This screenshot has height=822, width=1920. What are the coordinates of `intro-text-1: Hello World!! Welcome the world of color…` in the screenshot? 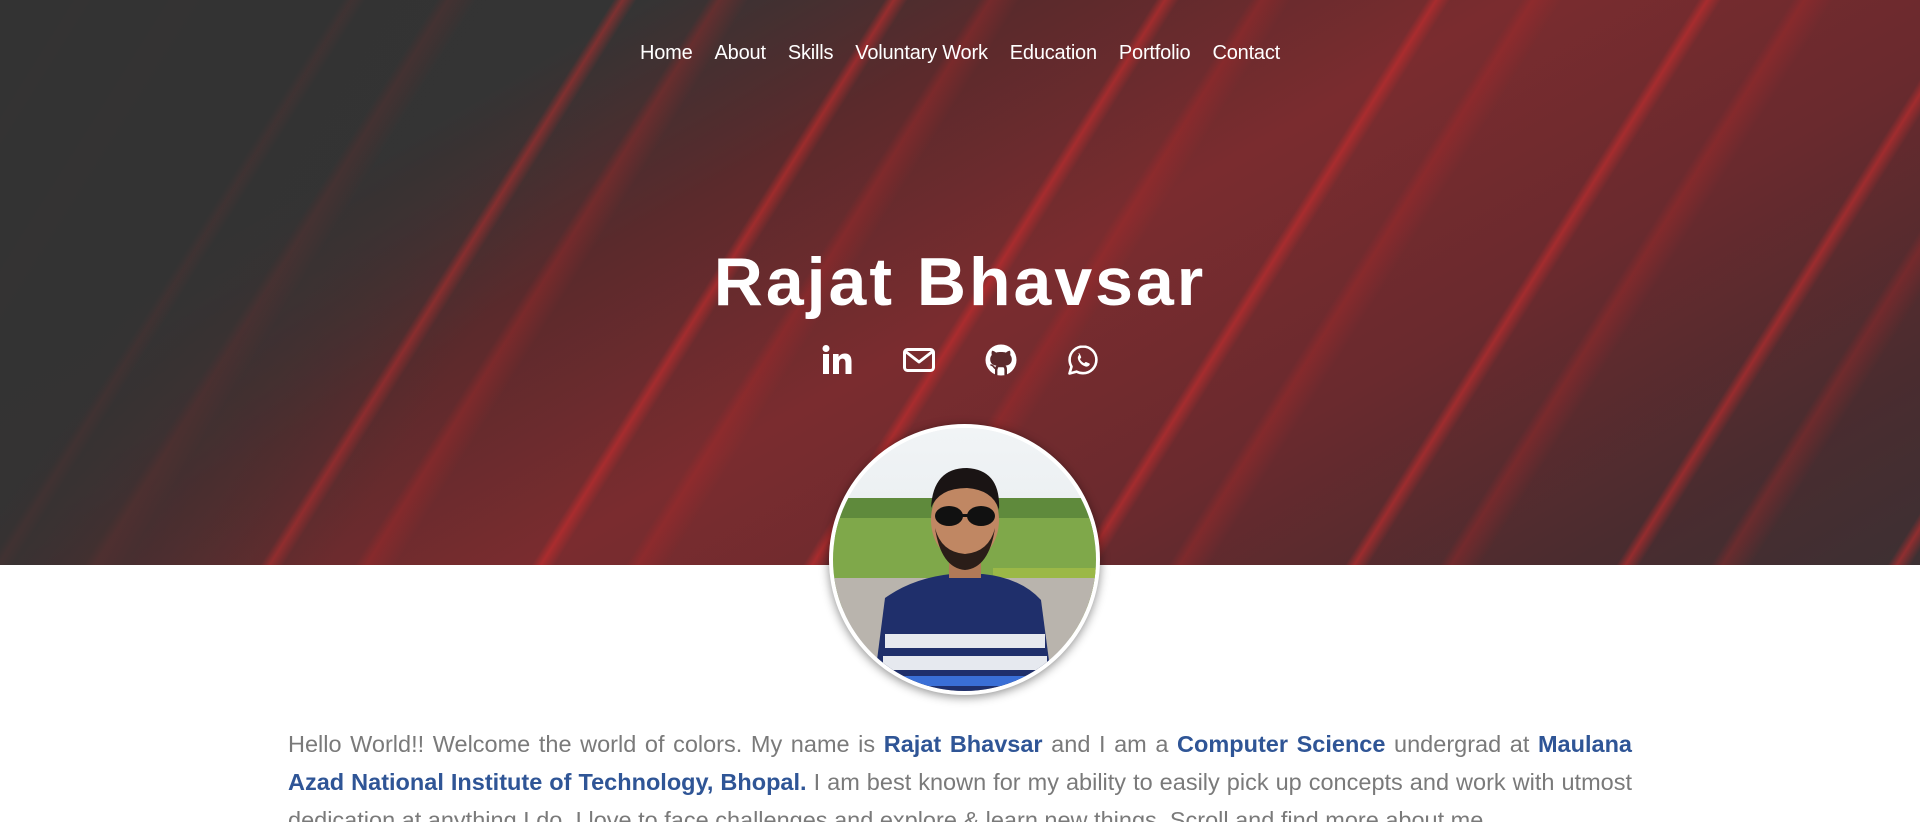 It's located at (586, 744).